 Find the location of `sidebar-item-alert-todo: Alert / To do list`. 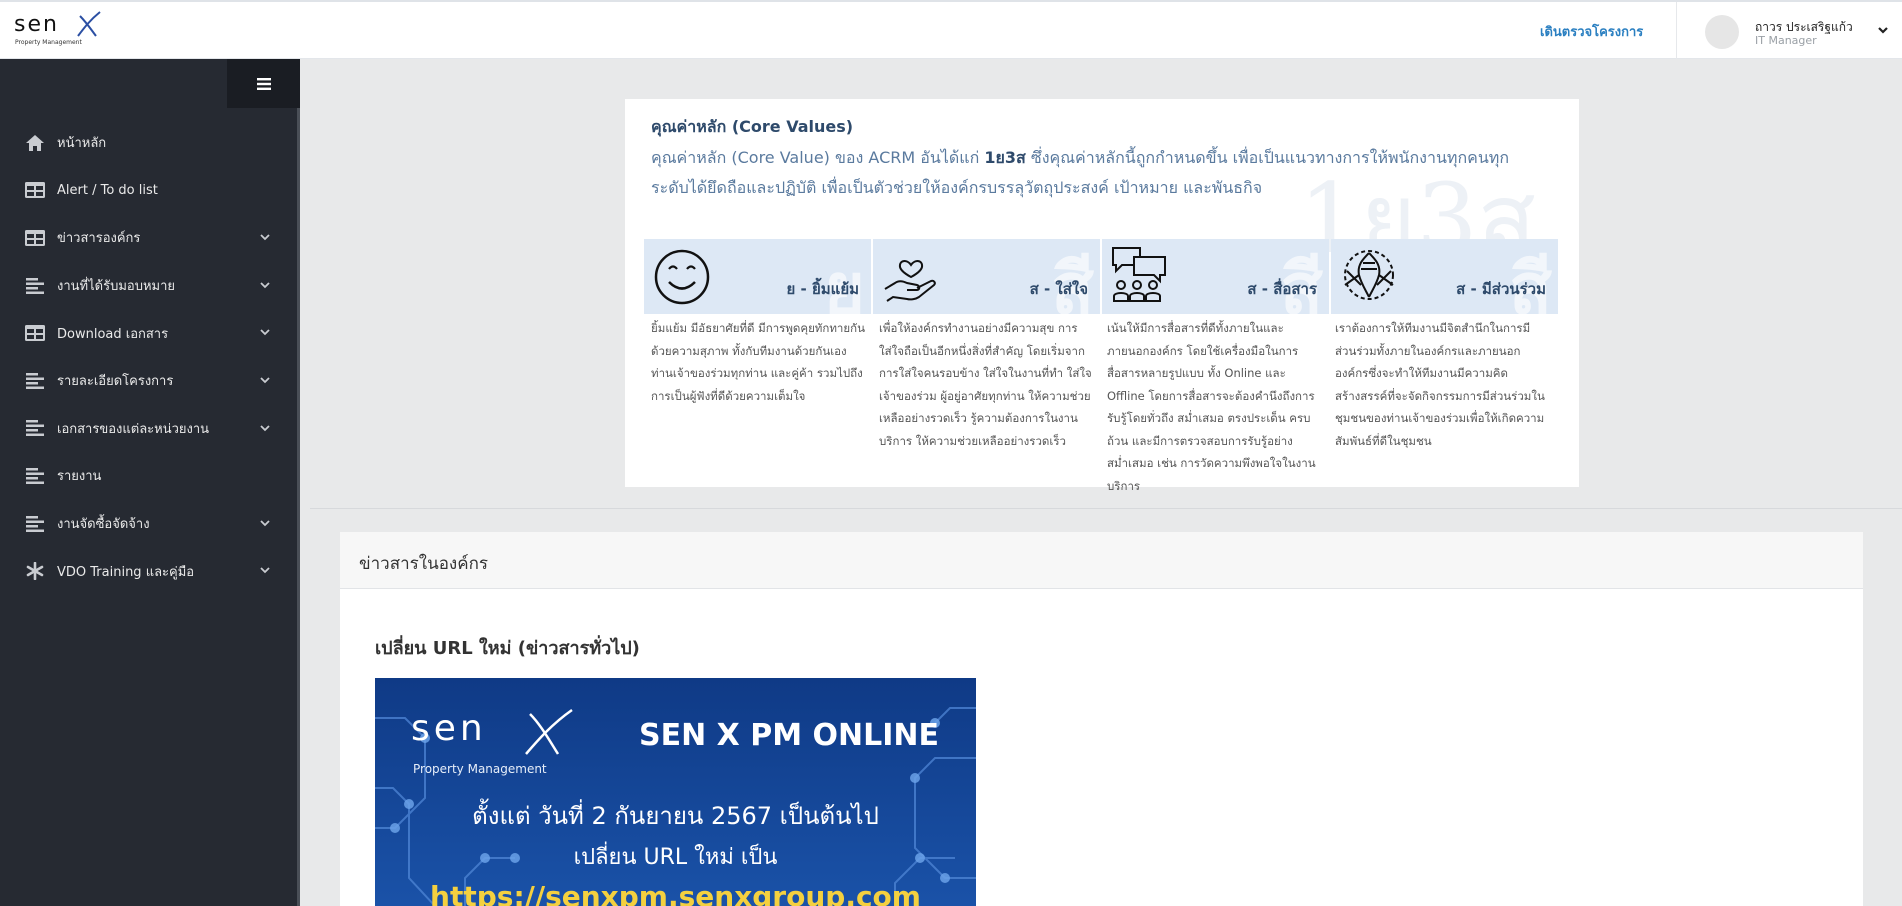

sidebar-item-alert-todo: Alert / To do list is located at coordinates (148, 191).